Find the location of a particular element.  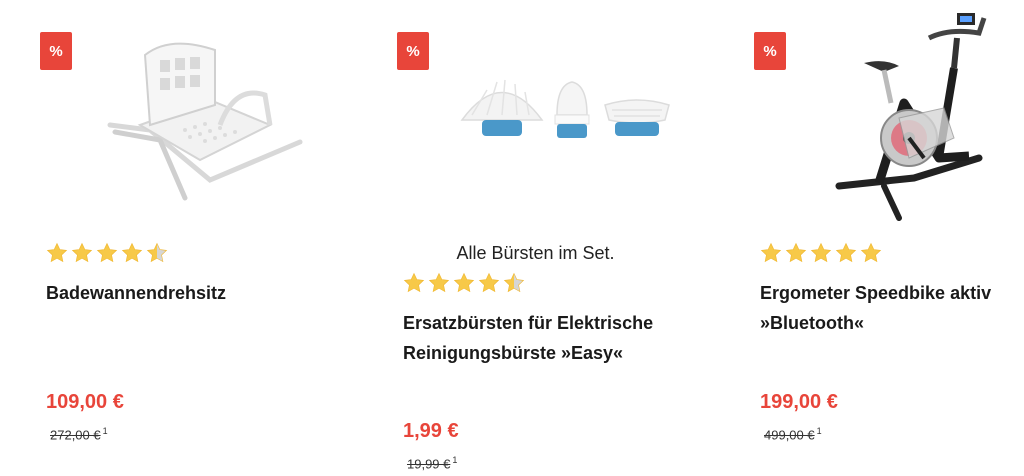

bath-seat-image is located at coordinates (200, 117).